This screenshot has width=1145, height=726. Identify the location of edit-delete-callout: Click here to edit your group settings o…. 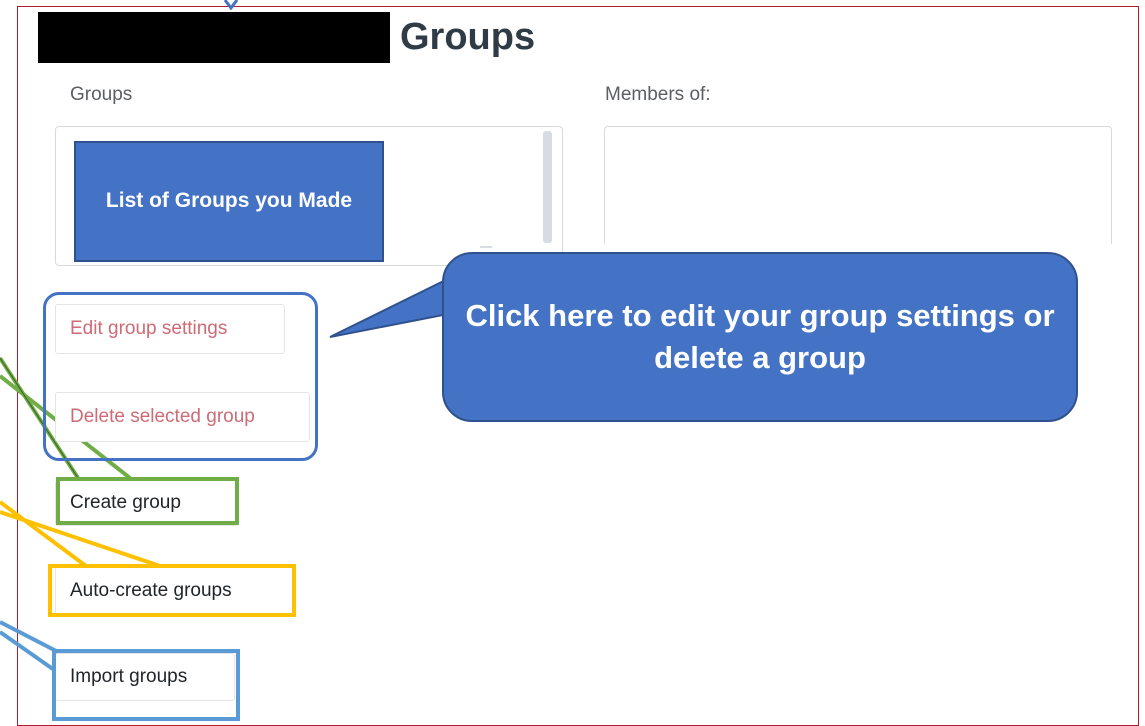
(760, 337).